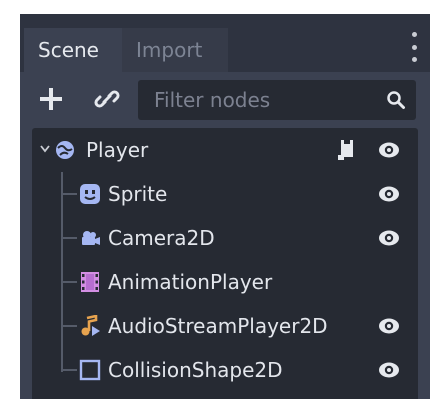  I want to click on camera2d-icon, so click(91, 238).